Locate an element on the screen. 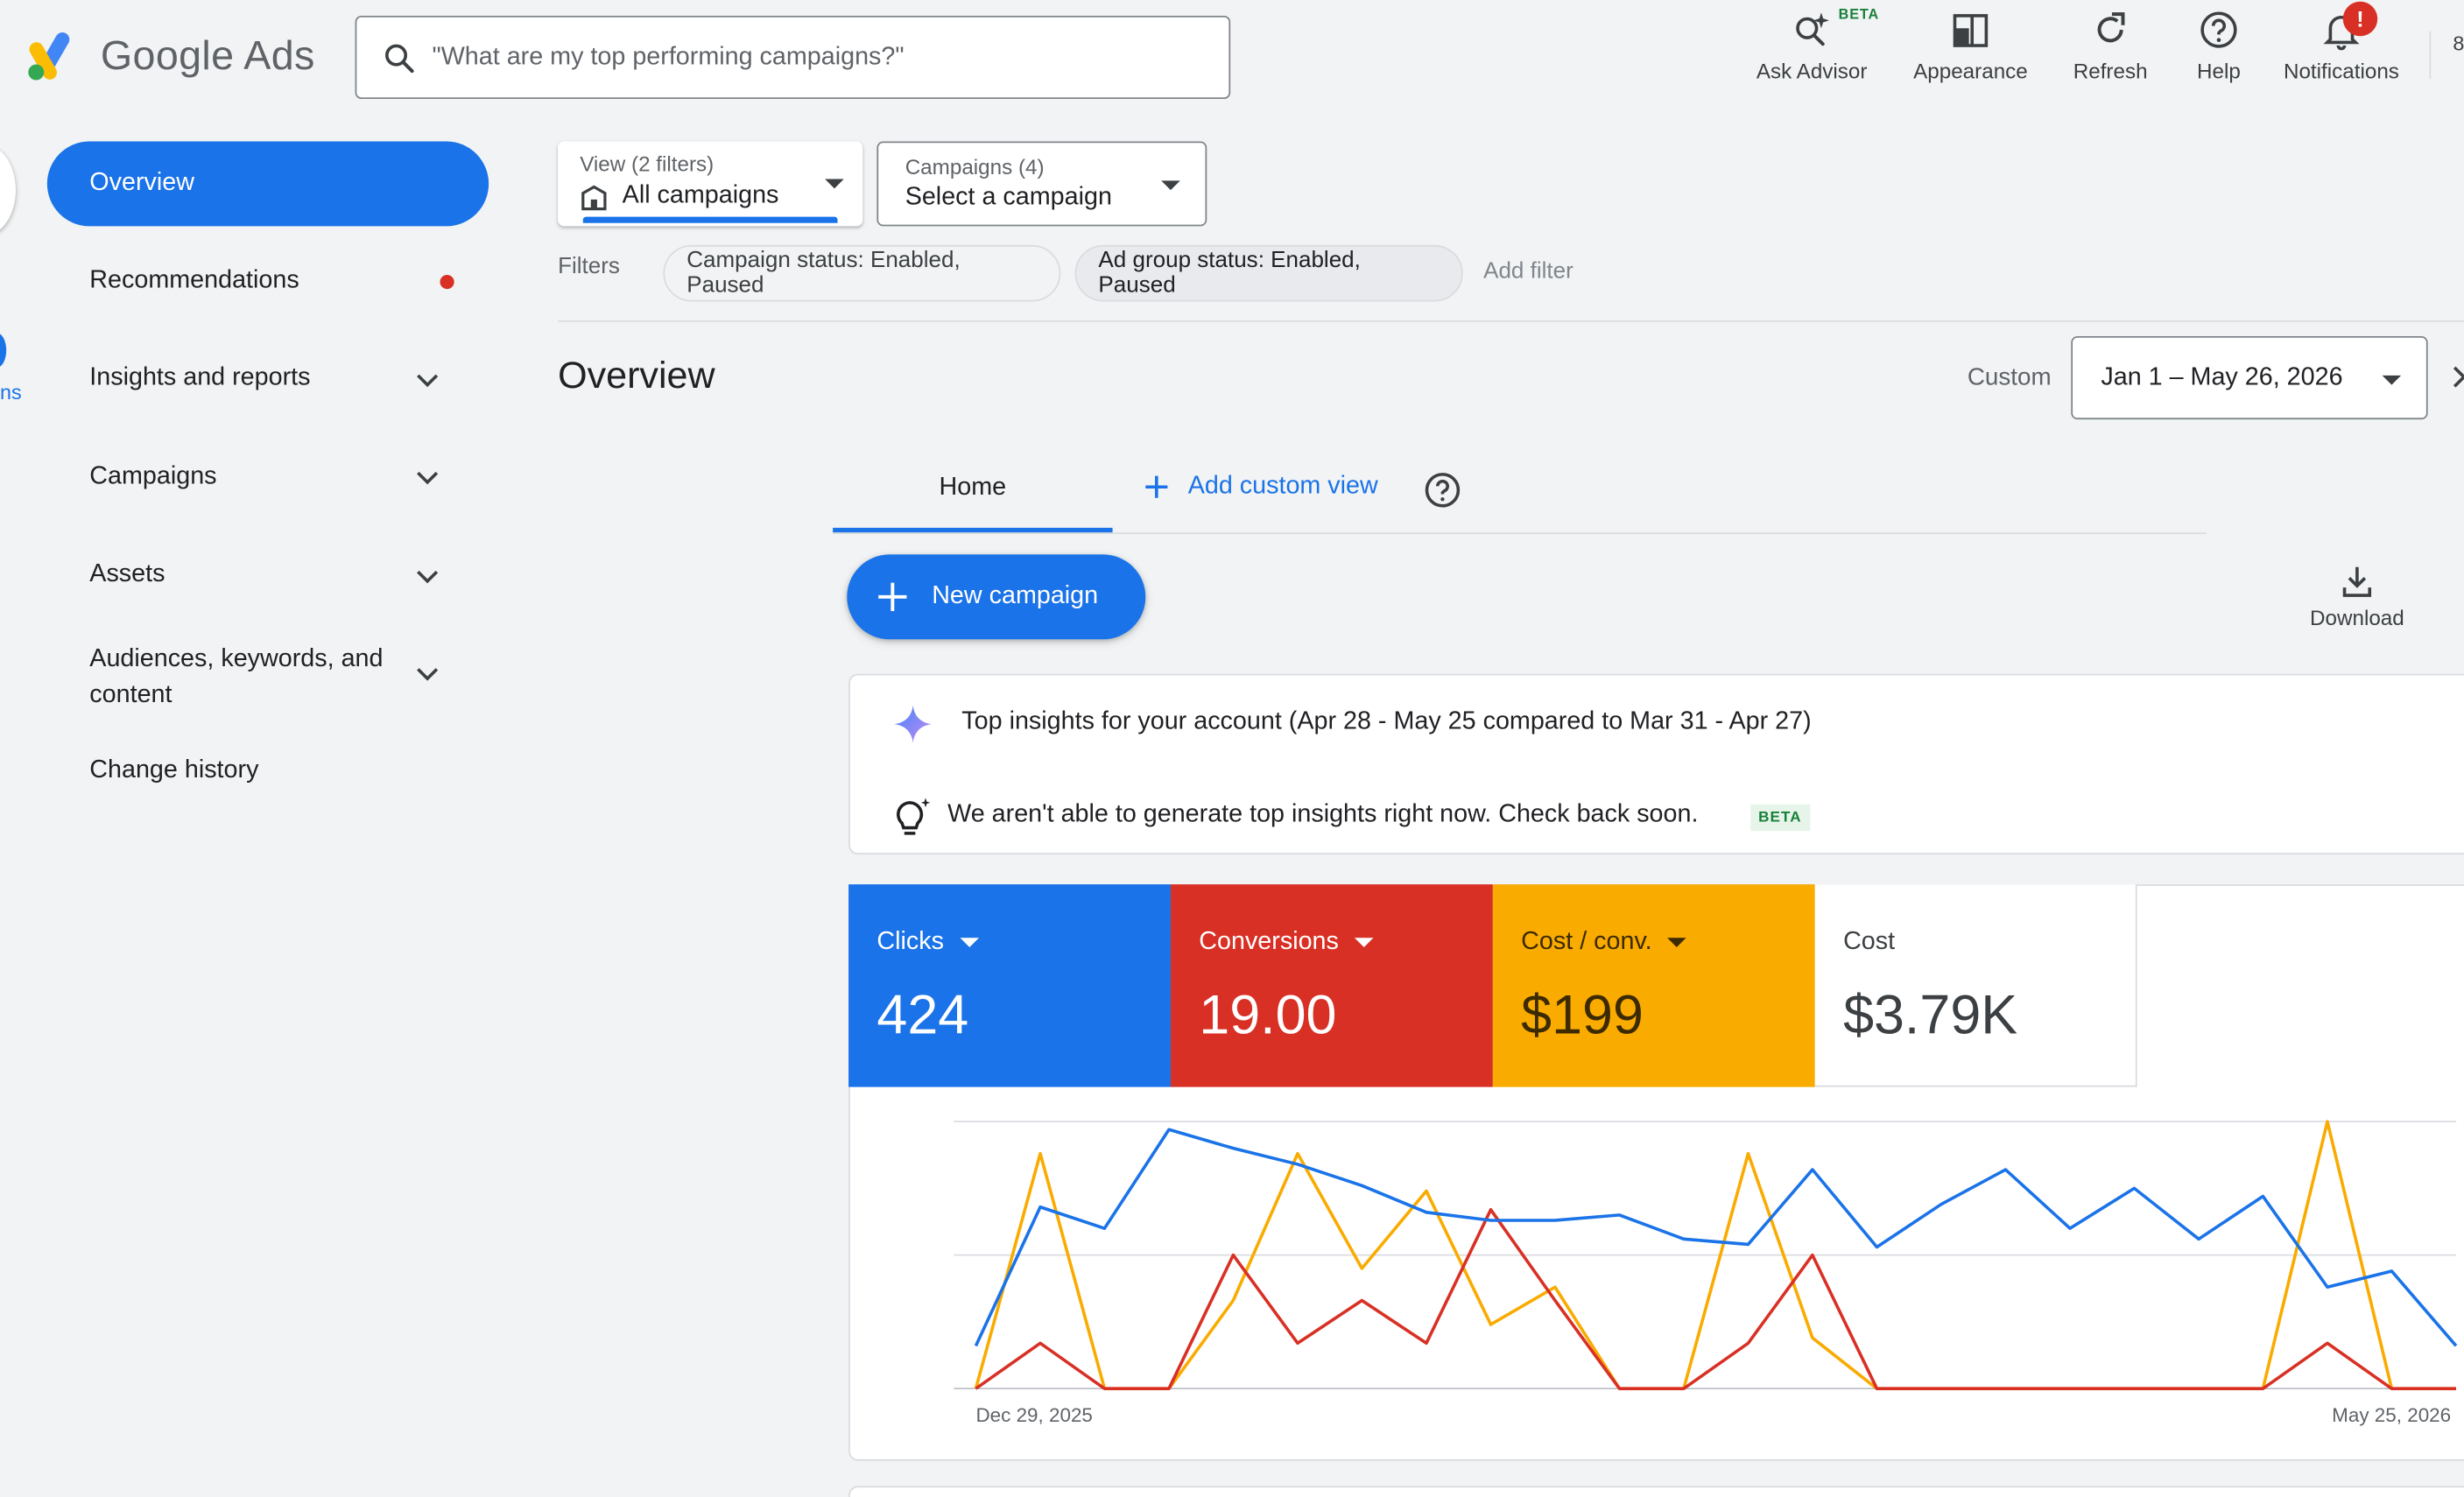 The width and height of the screenshot is (2464, 1497). tab-home-label: Home is located at coordinates (973, 488).